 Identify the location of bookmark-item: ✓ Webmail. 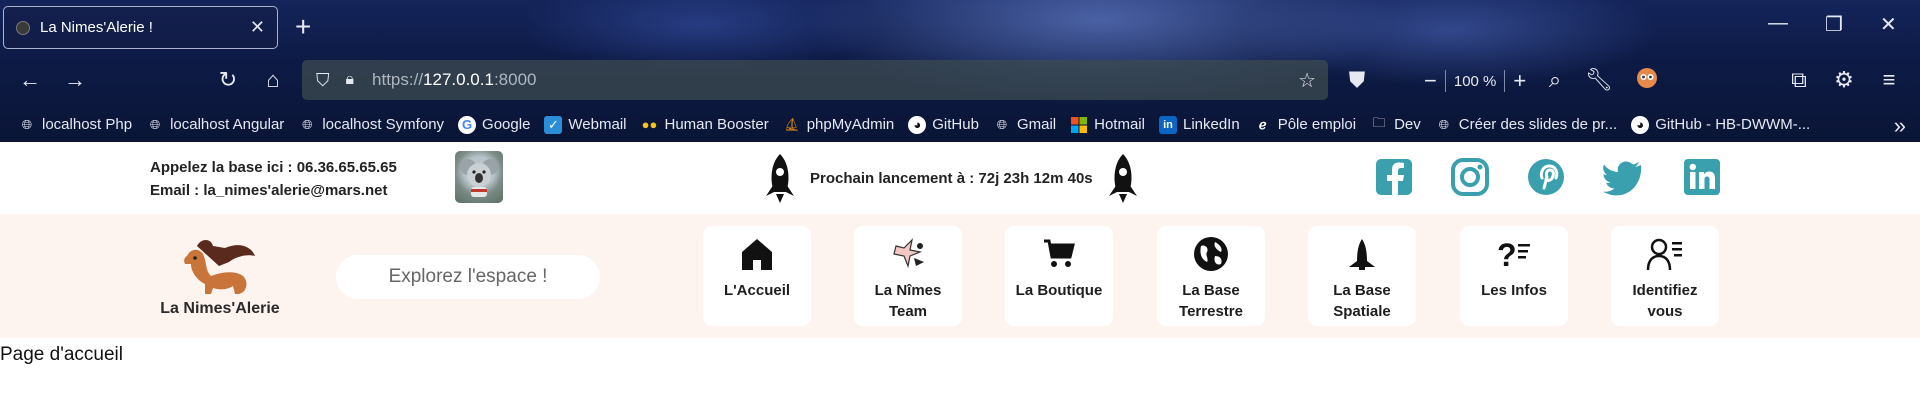
(585, 124).